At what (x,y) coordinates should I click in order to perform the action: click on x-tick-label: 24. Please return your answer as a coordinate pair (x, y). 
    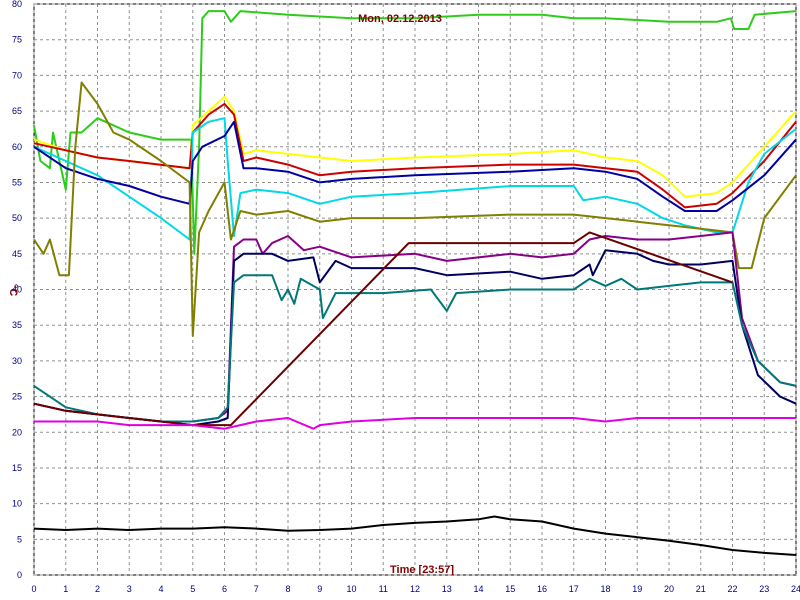
    Looking at the image, I should click on (795, 589).